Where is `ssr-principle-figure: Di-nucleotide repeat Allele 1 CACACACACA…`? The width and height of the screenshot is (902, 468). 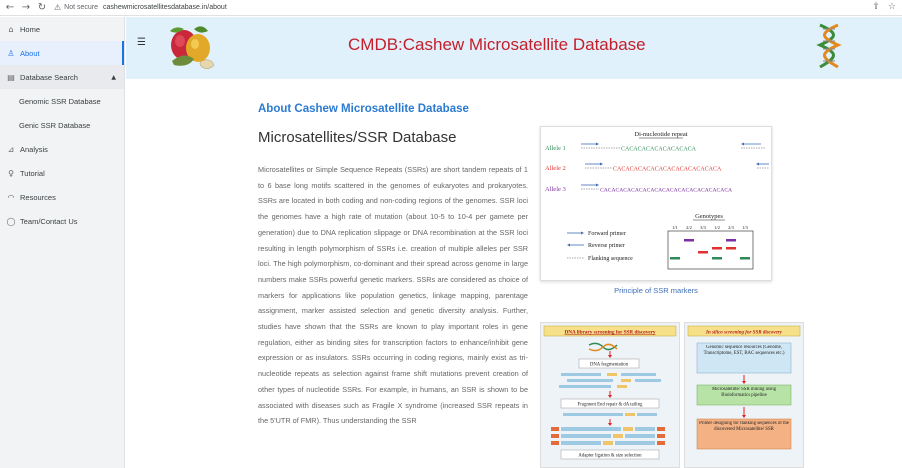
ssr-principle-figure: Di-nucleotide repeat Allele 1 CACACACACA… is located at coordinates (656, 203).